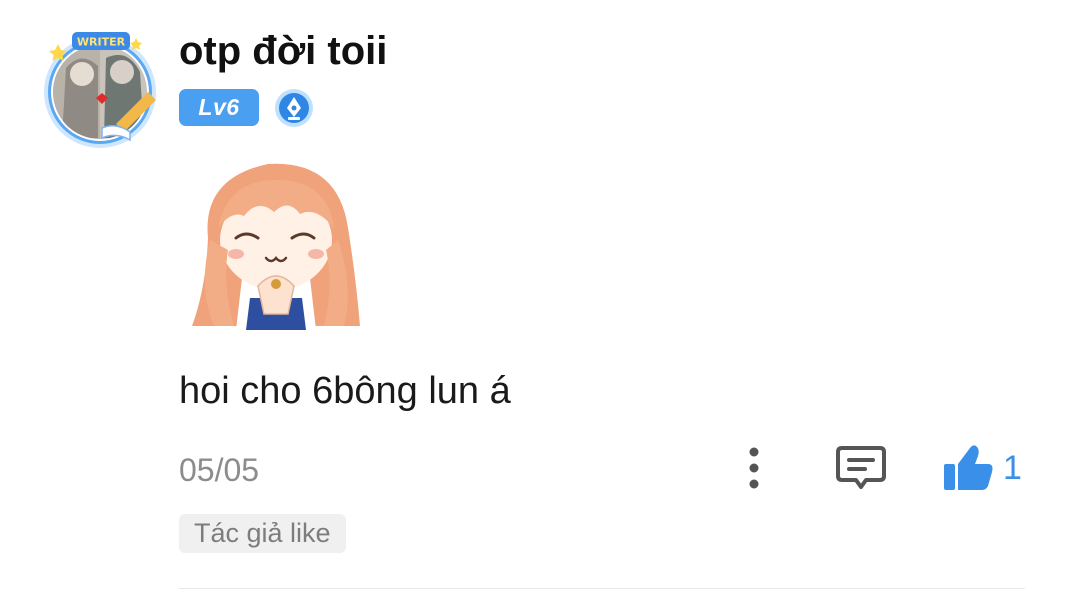  What do you see at coordinates (219, 470) in the screenshot?
I see `comment-date: 05/05` at bounding box center [219, 470].